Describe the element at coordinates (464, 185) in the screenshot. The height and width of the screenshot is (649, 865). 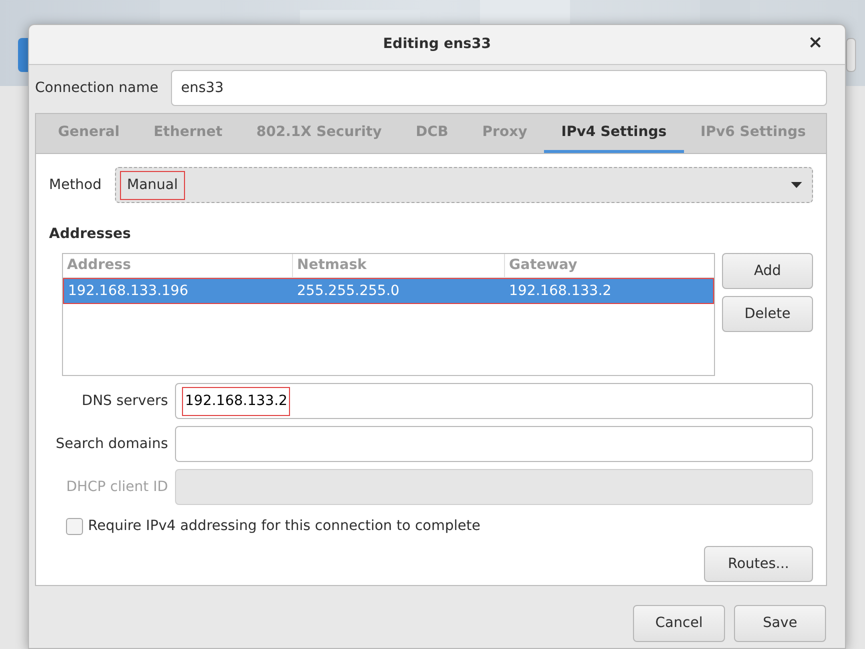
I see `method-dropdown: Manual` at that location.